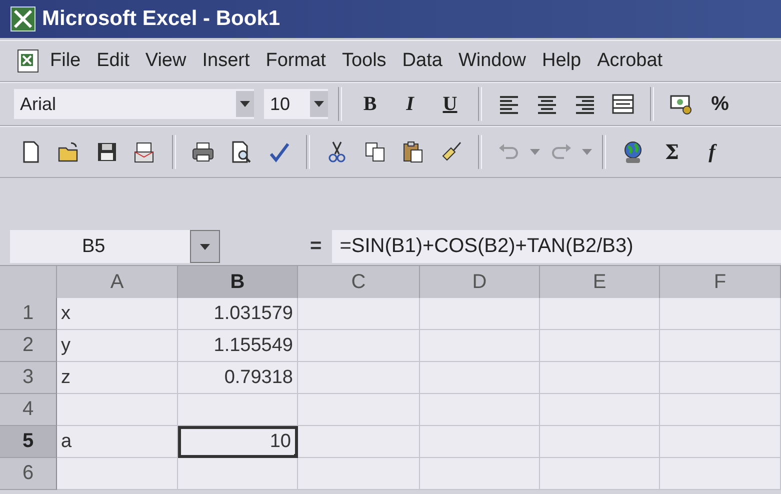 The width and height of the screenshot is (781, 494). Describe the element at coordinates (28, 378) in the screenshot. I see `row-header: 3` at that location.